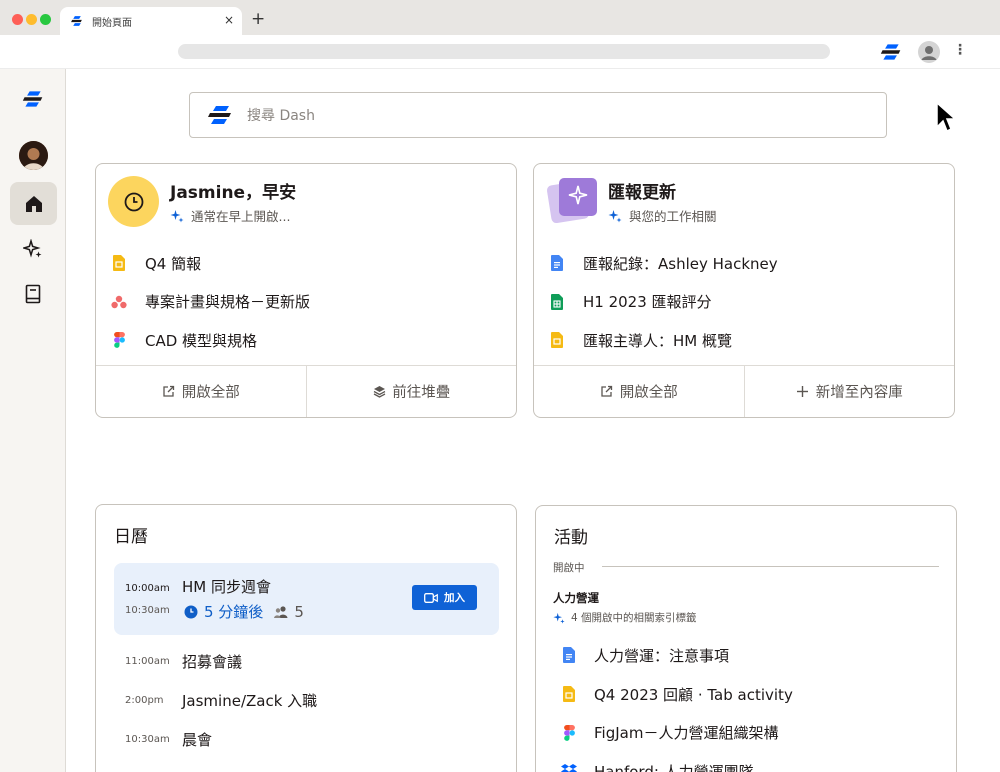  Describe the element at coordinates (234, 612) in the screenshot. I see `event-starts-in: 5 分鐘後` at that location.